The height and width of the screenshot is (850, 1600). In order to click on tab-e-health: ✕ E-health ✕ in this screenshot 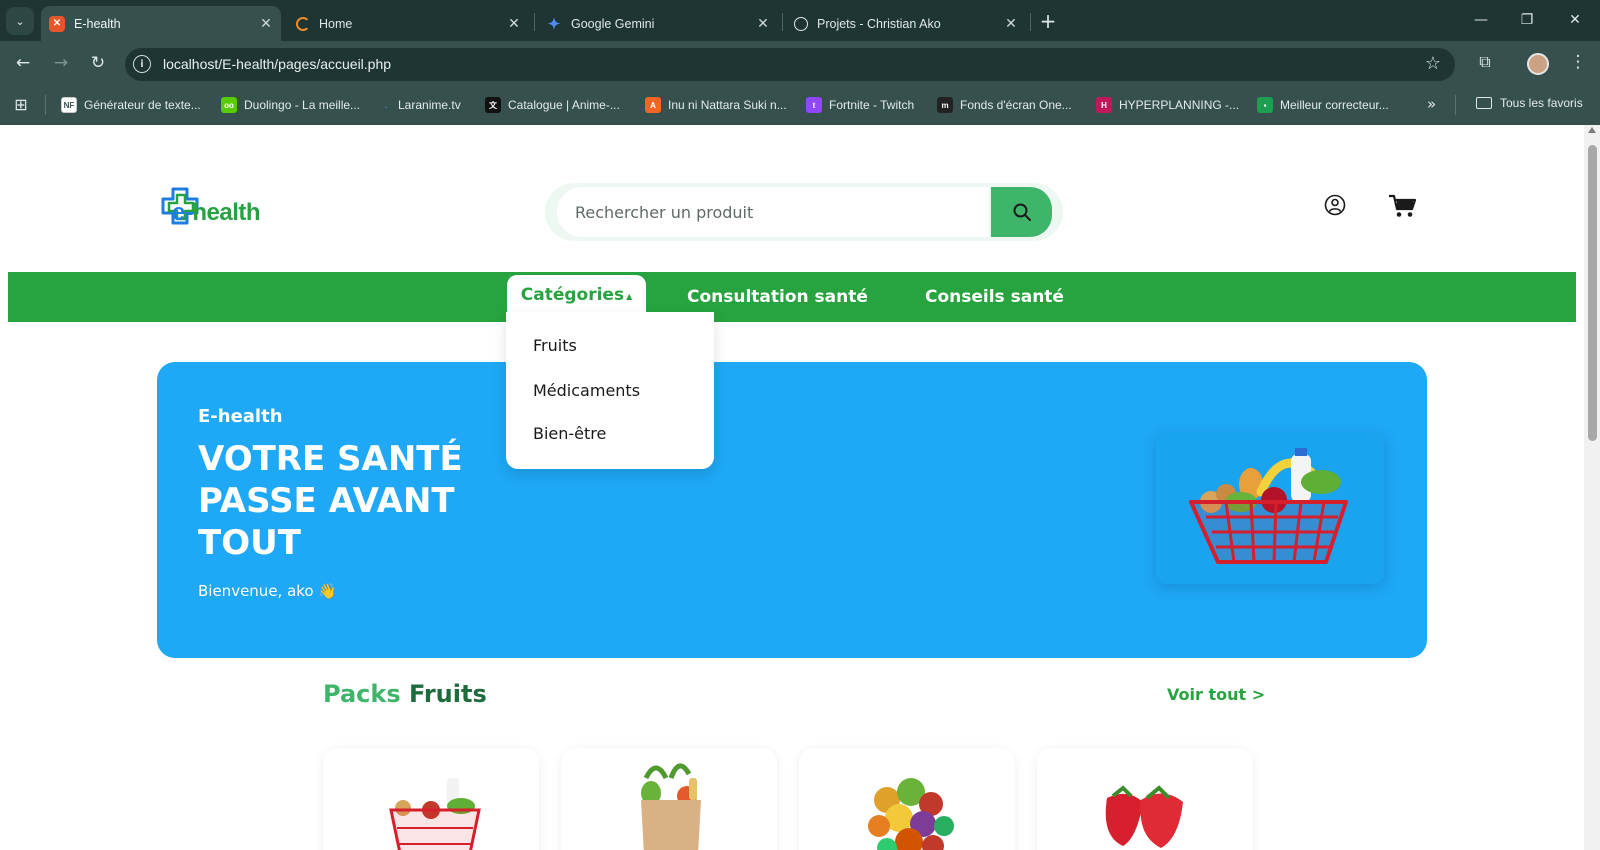, I will do `click(161, 23)`.